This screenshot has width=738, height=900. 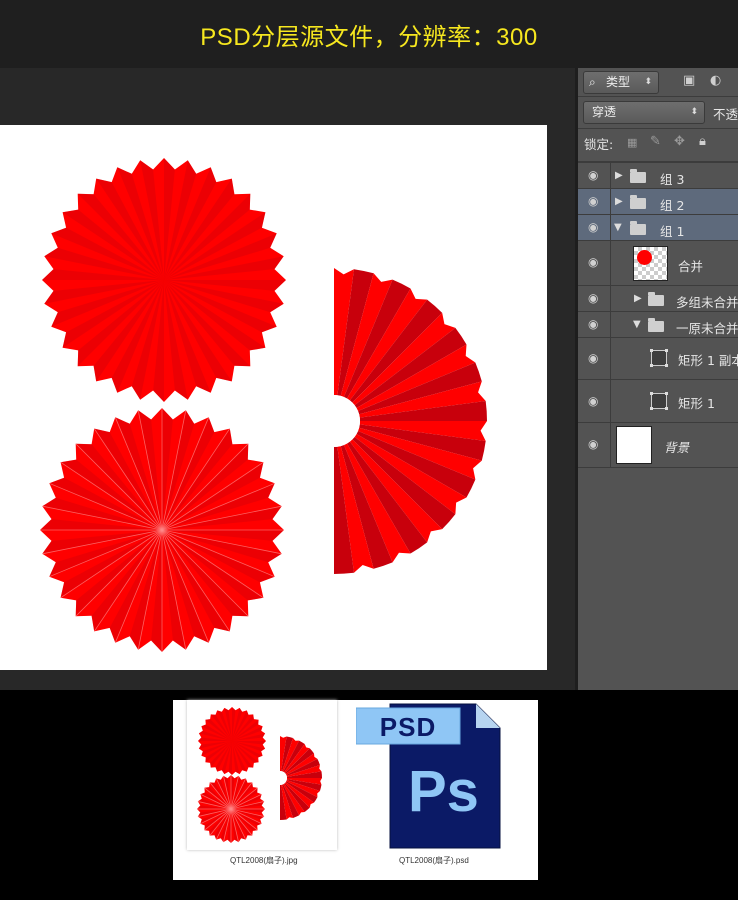 What do you see at coordinates (707, 328) in the screenshot?
I see `layer-name: 一原未合并` at bounding box center [707, 328].